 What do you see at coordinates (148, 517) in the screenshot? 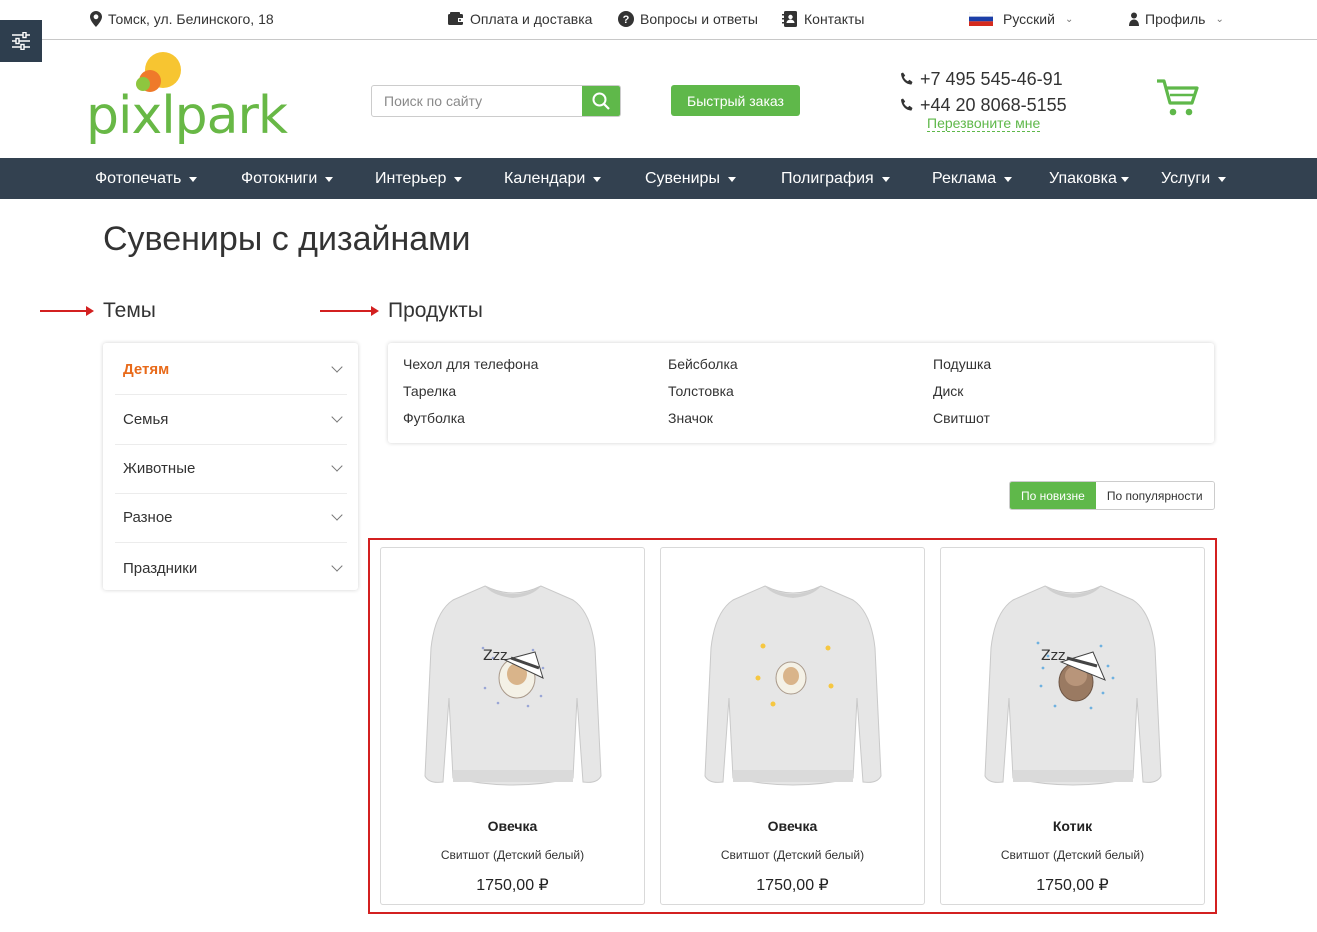
I see `theme-label: Разное` at bounding box center [148, 517].